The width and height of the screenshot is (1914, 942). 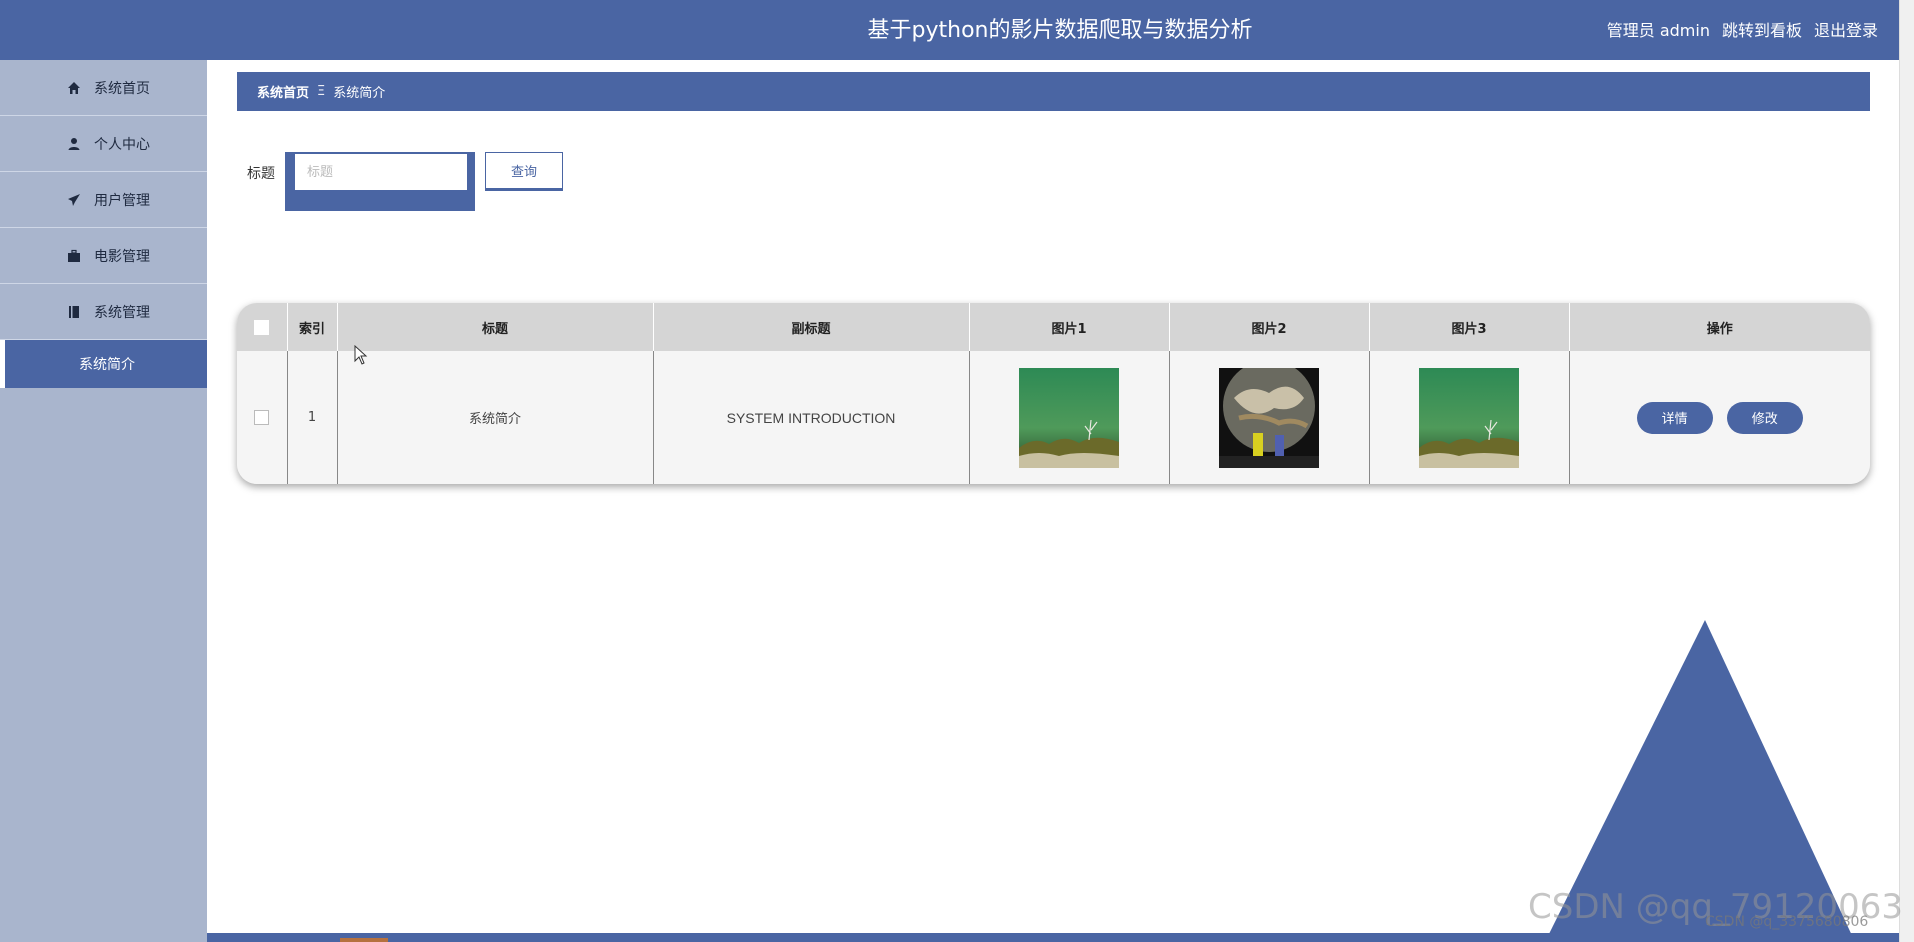 I want to click on logout-link: 退出登录, so click(x=1846, y=30).